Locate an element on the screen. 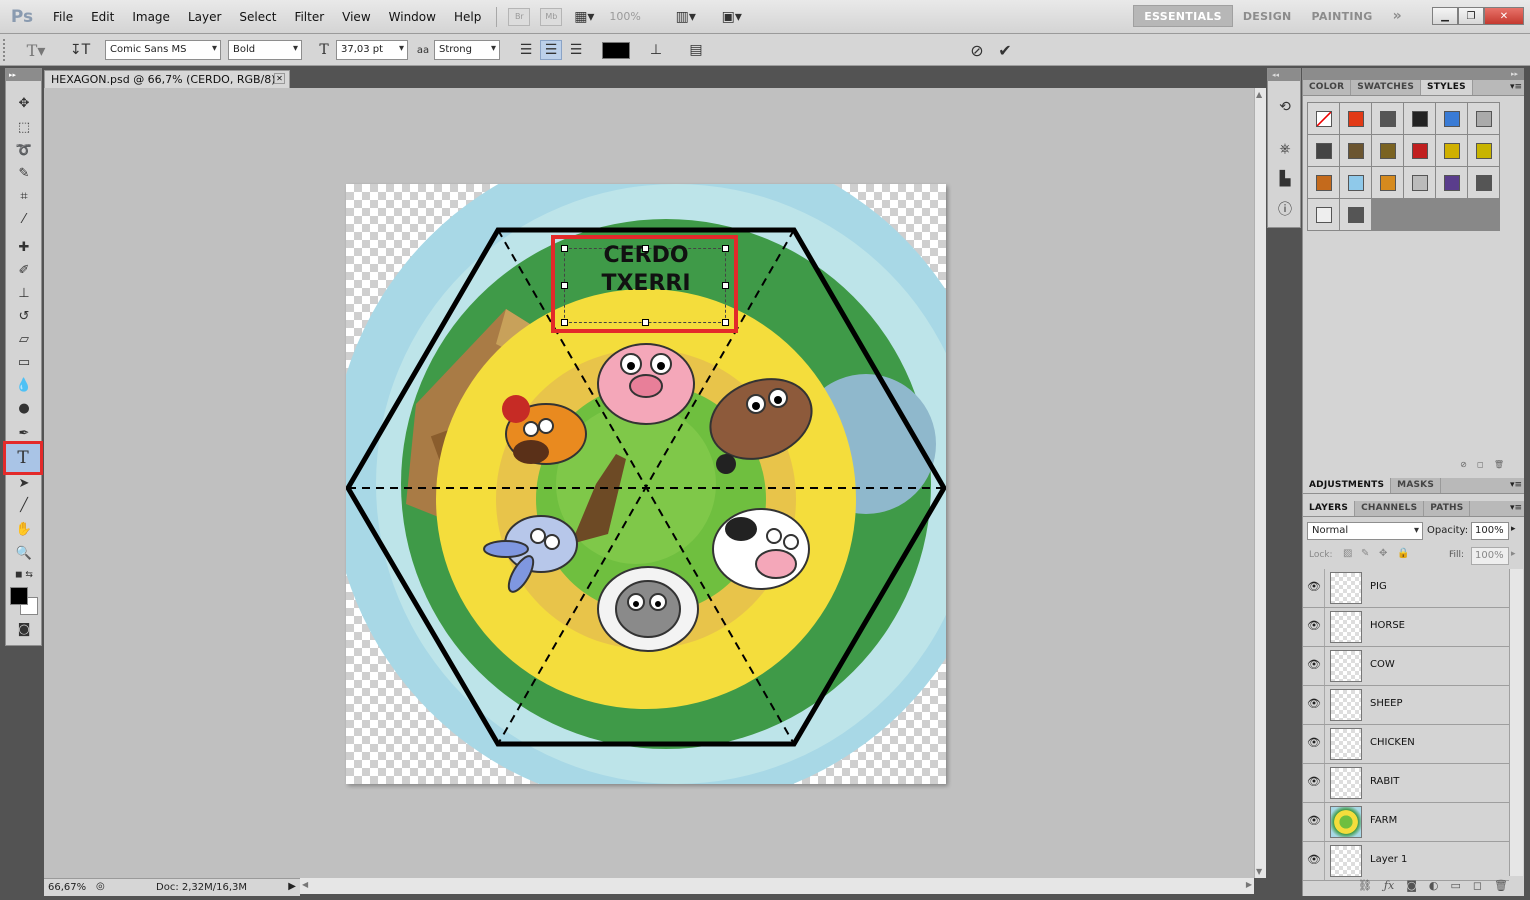 The height and width of the screenshot is (900, 1530). tab-channels: CHANNELS is located at coordinates (1390, 508).